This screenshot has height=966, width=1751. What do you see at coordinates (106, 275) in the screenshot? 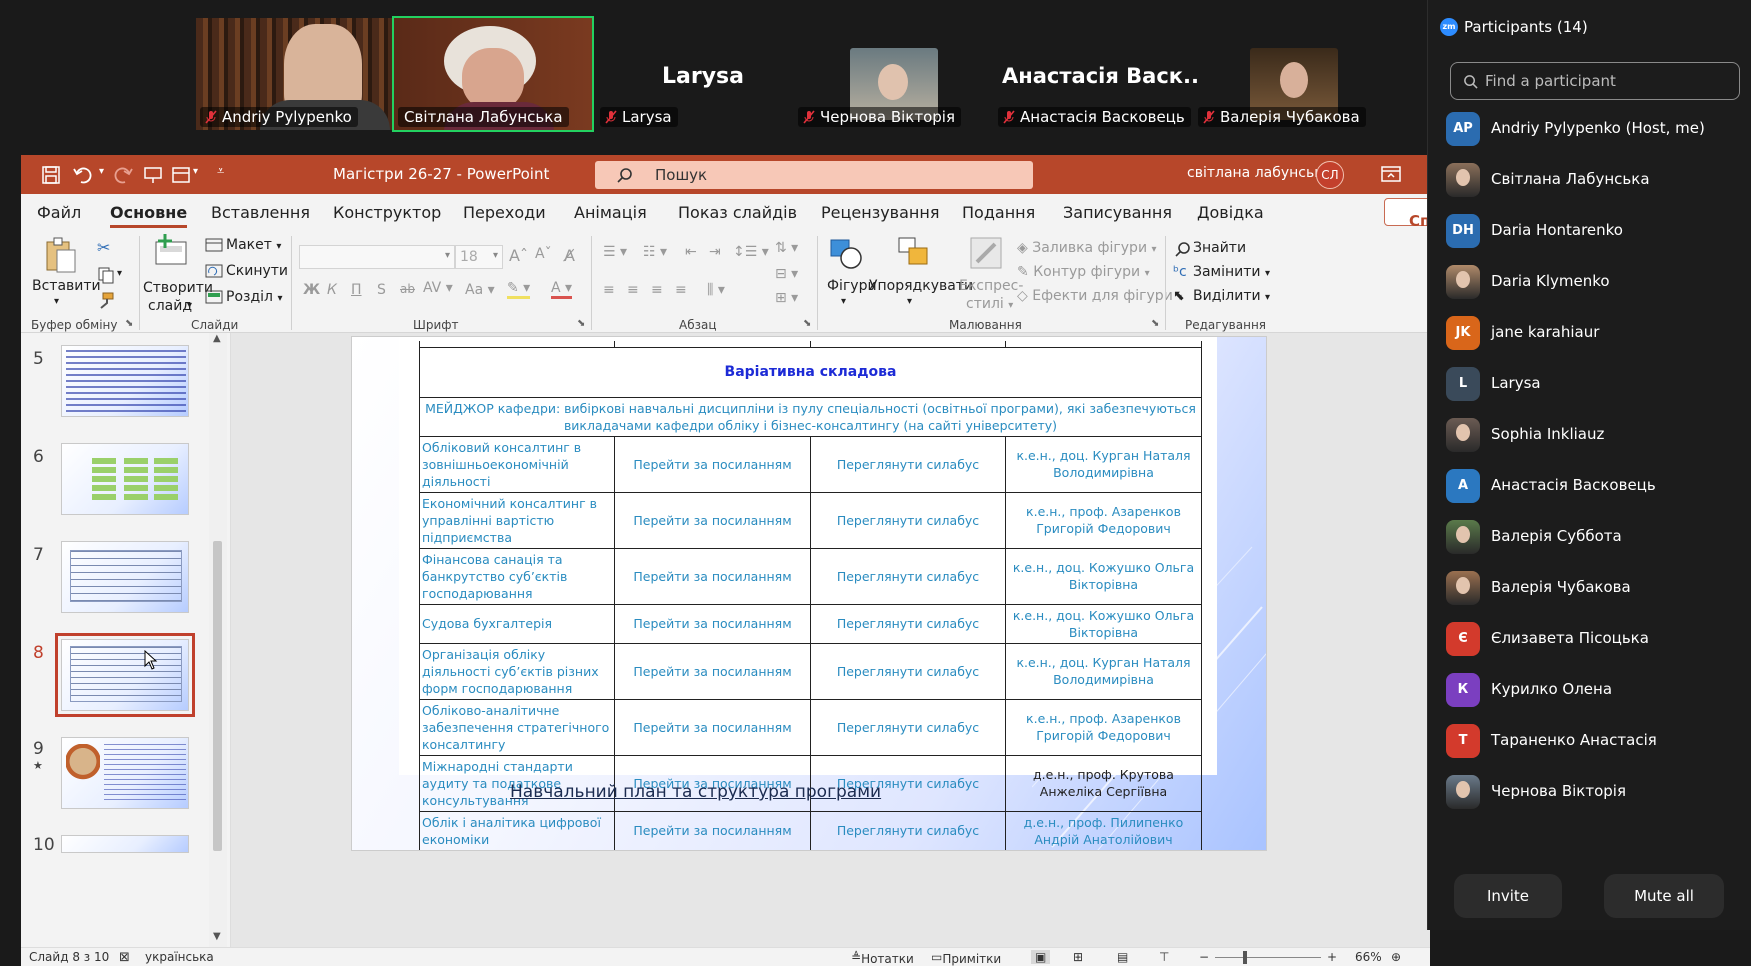
I see `copy-icon` at bounding box center [106, 275].